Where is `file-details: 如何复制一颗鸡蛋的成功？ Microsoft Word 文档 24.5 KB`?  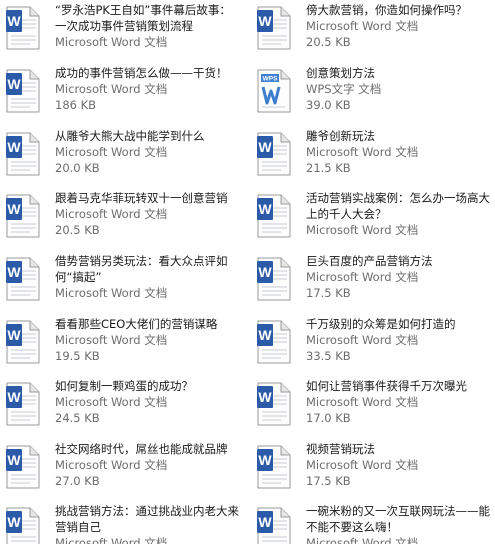
file-details: 如何复制一颗鸡蛋的成功？ Microsoft Word 文档 24.5 KB is located at coordinates (147, 402).